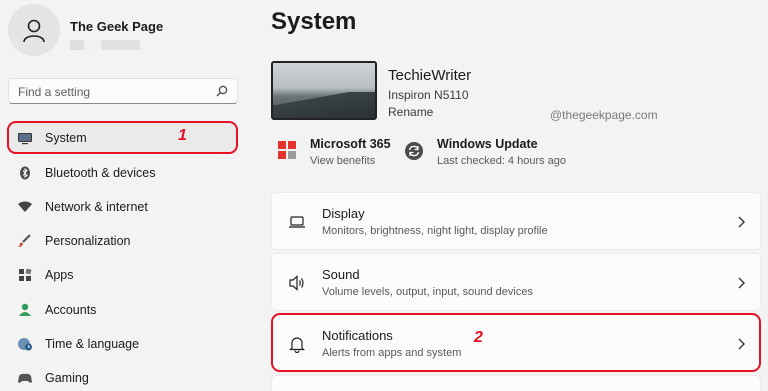  Describe the element at coordinates (96, 207) in the screenshot. I see `sidebar-item-label: Network & internet` at that location.